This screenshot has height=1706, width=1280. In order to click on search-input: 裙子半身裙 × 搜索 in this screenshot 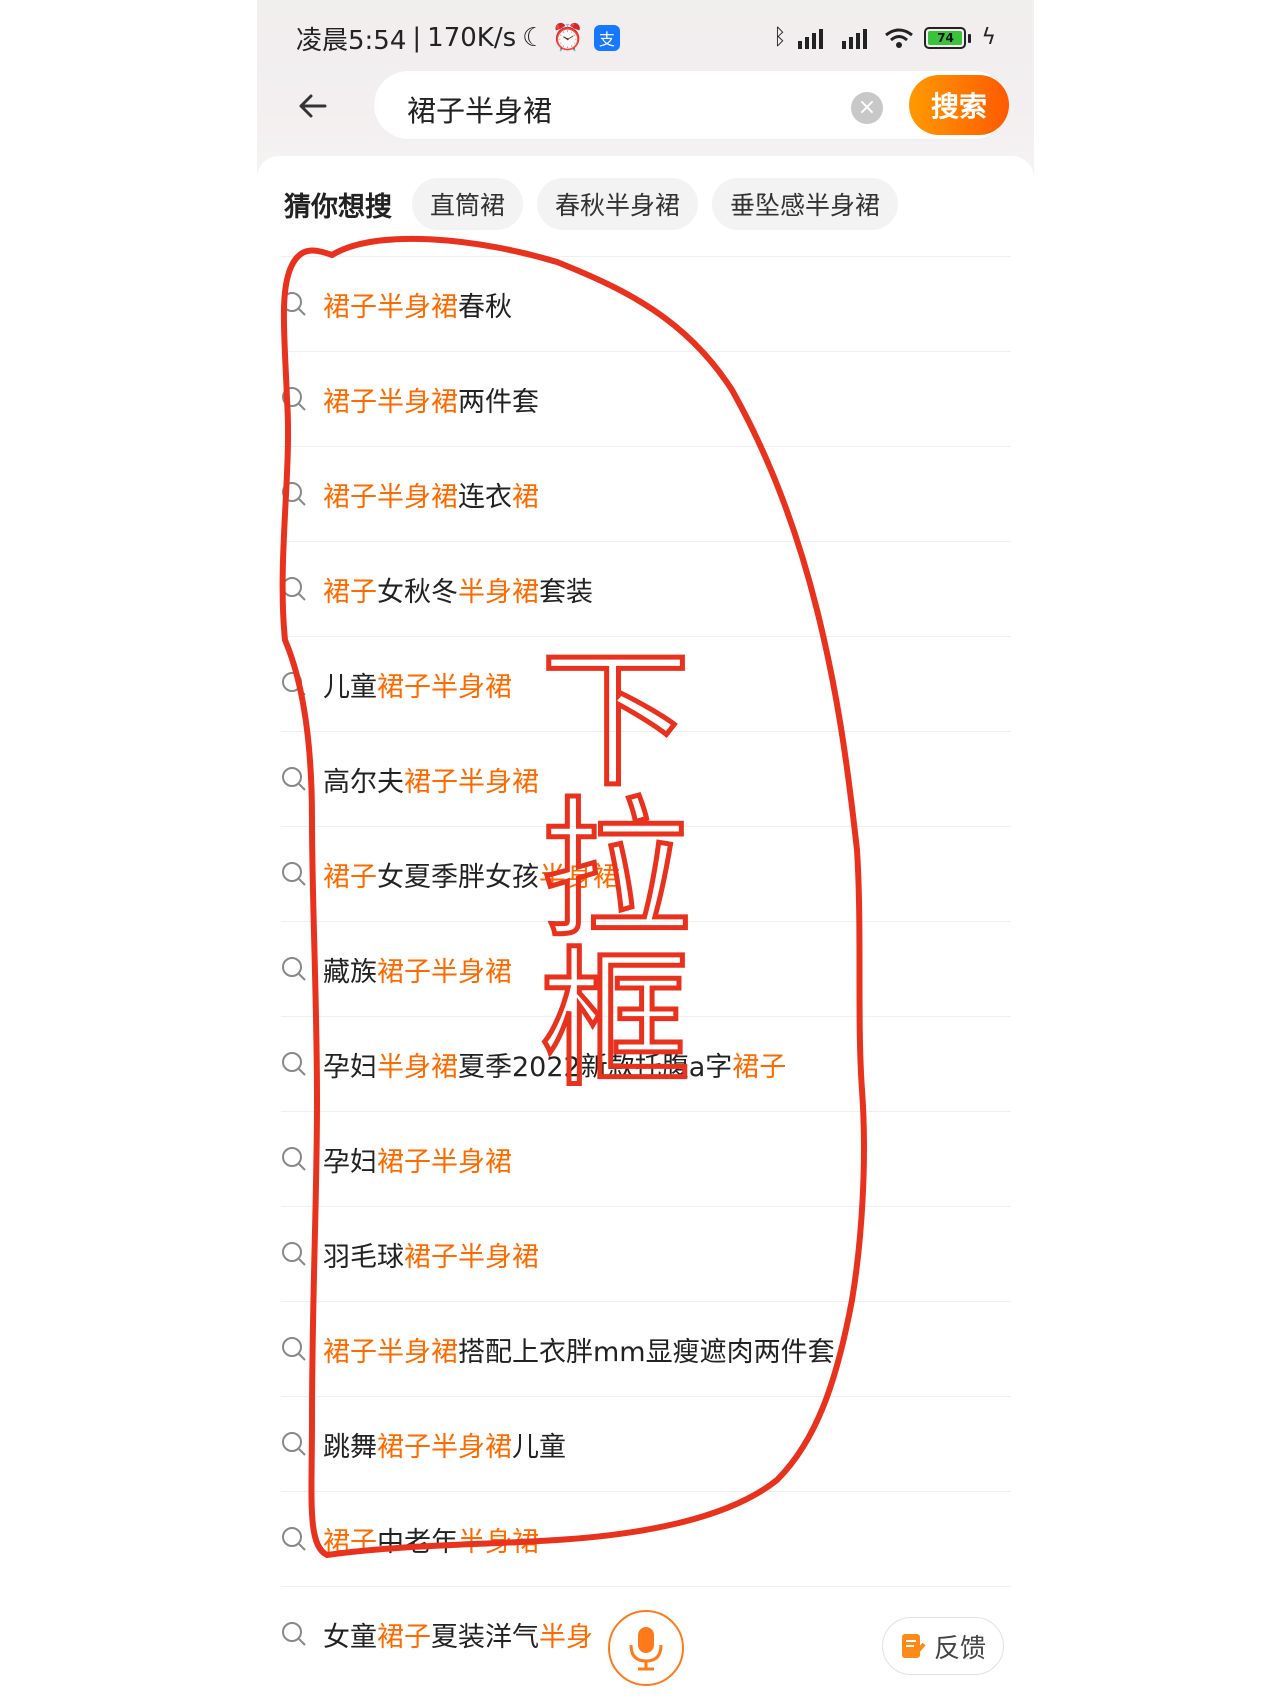, I will do `click(691, 105)`.